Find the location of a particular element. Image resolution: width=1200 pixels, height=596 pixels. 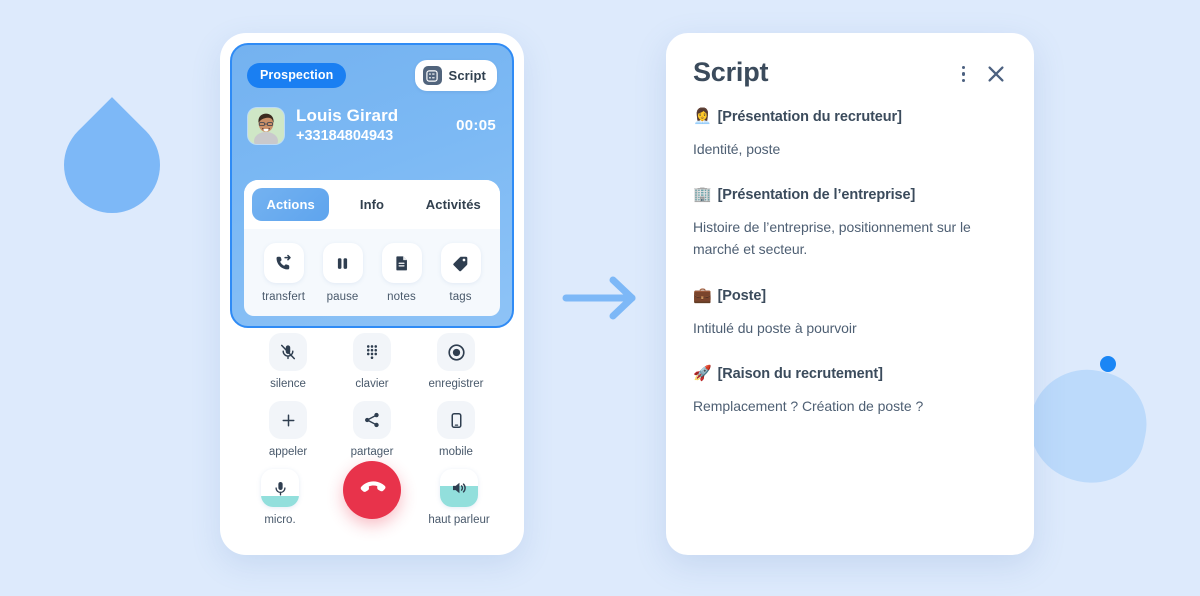

page-title: Script is located at coordinates (731, 72).